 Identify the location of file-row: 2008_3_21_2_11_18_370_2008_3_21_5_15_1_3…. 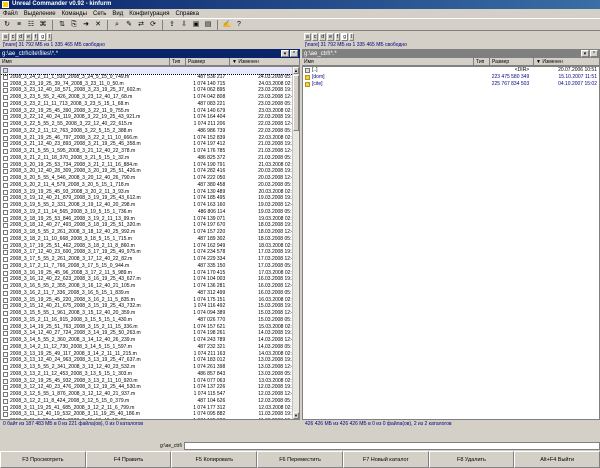
(150, 158).